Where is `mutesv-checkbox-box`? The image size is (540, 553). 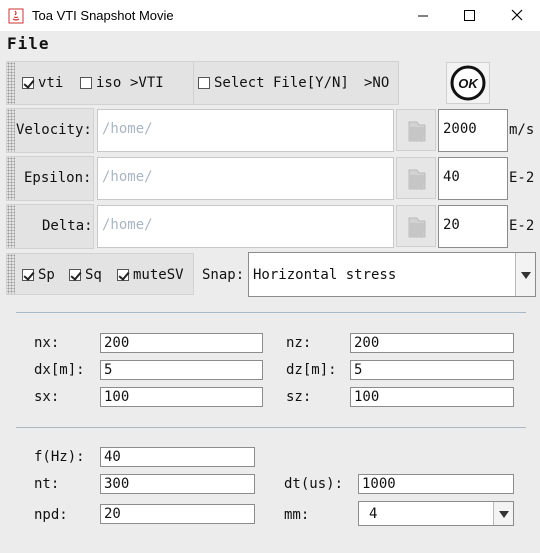
mutesv-checkbox-box is located at coordinates (123, 275).